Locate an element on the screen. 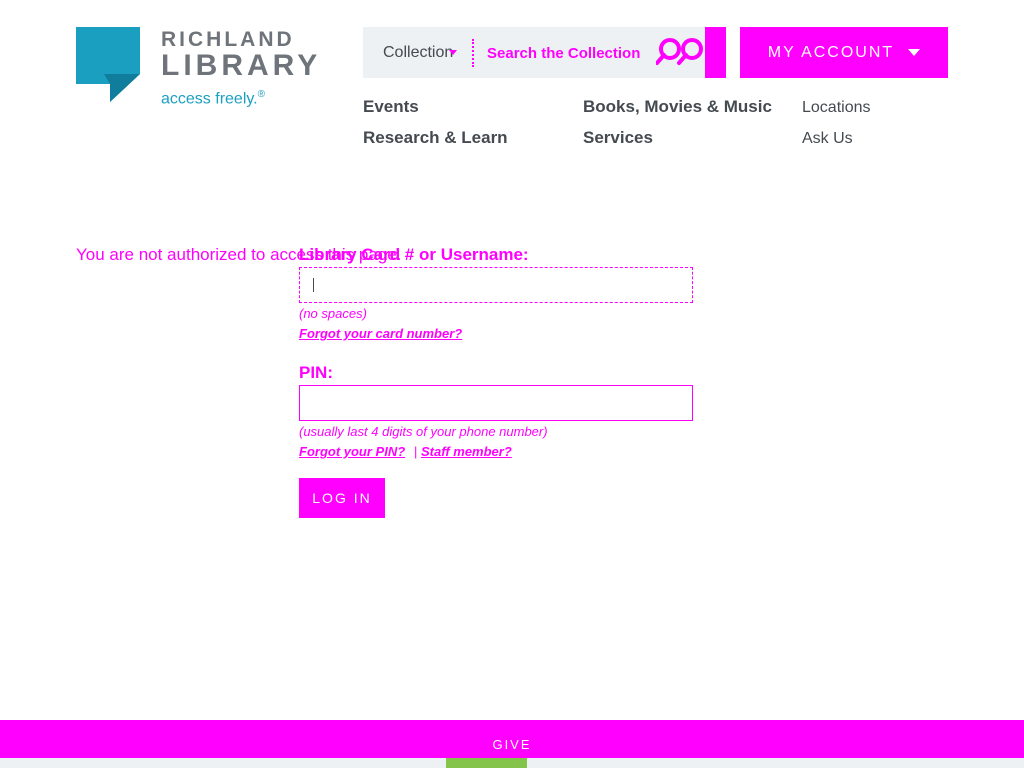 The width and height of the screenshot is (1024, 768). search-scope-select: Collection is located at coordinates (420, 53).